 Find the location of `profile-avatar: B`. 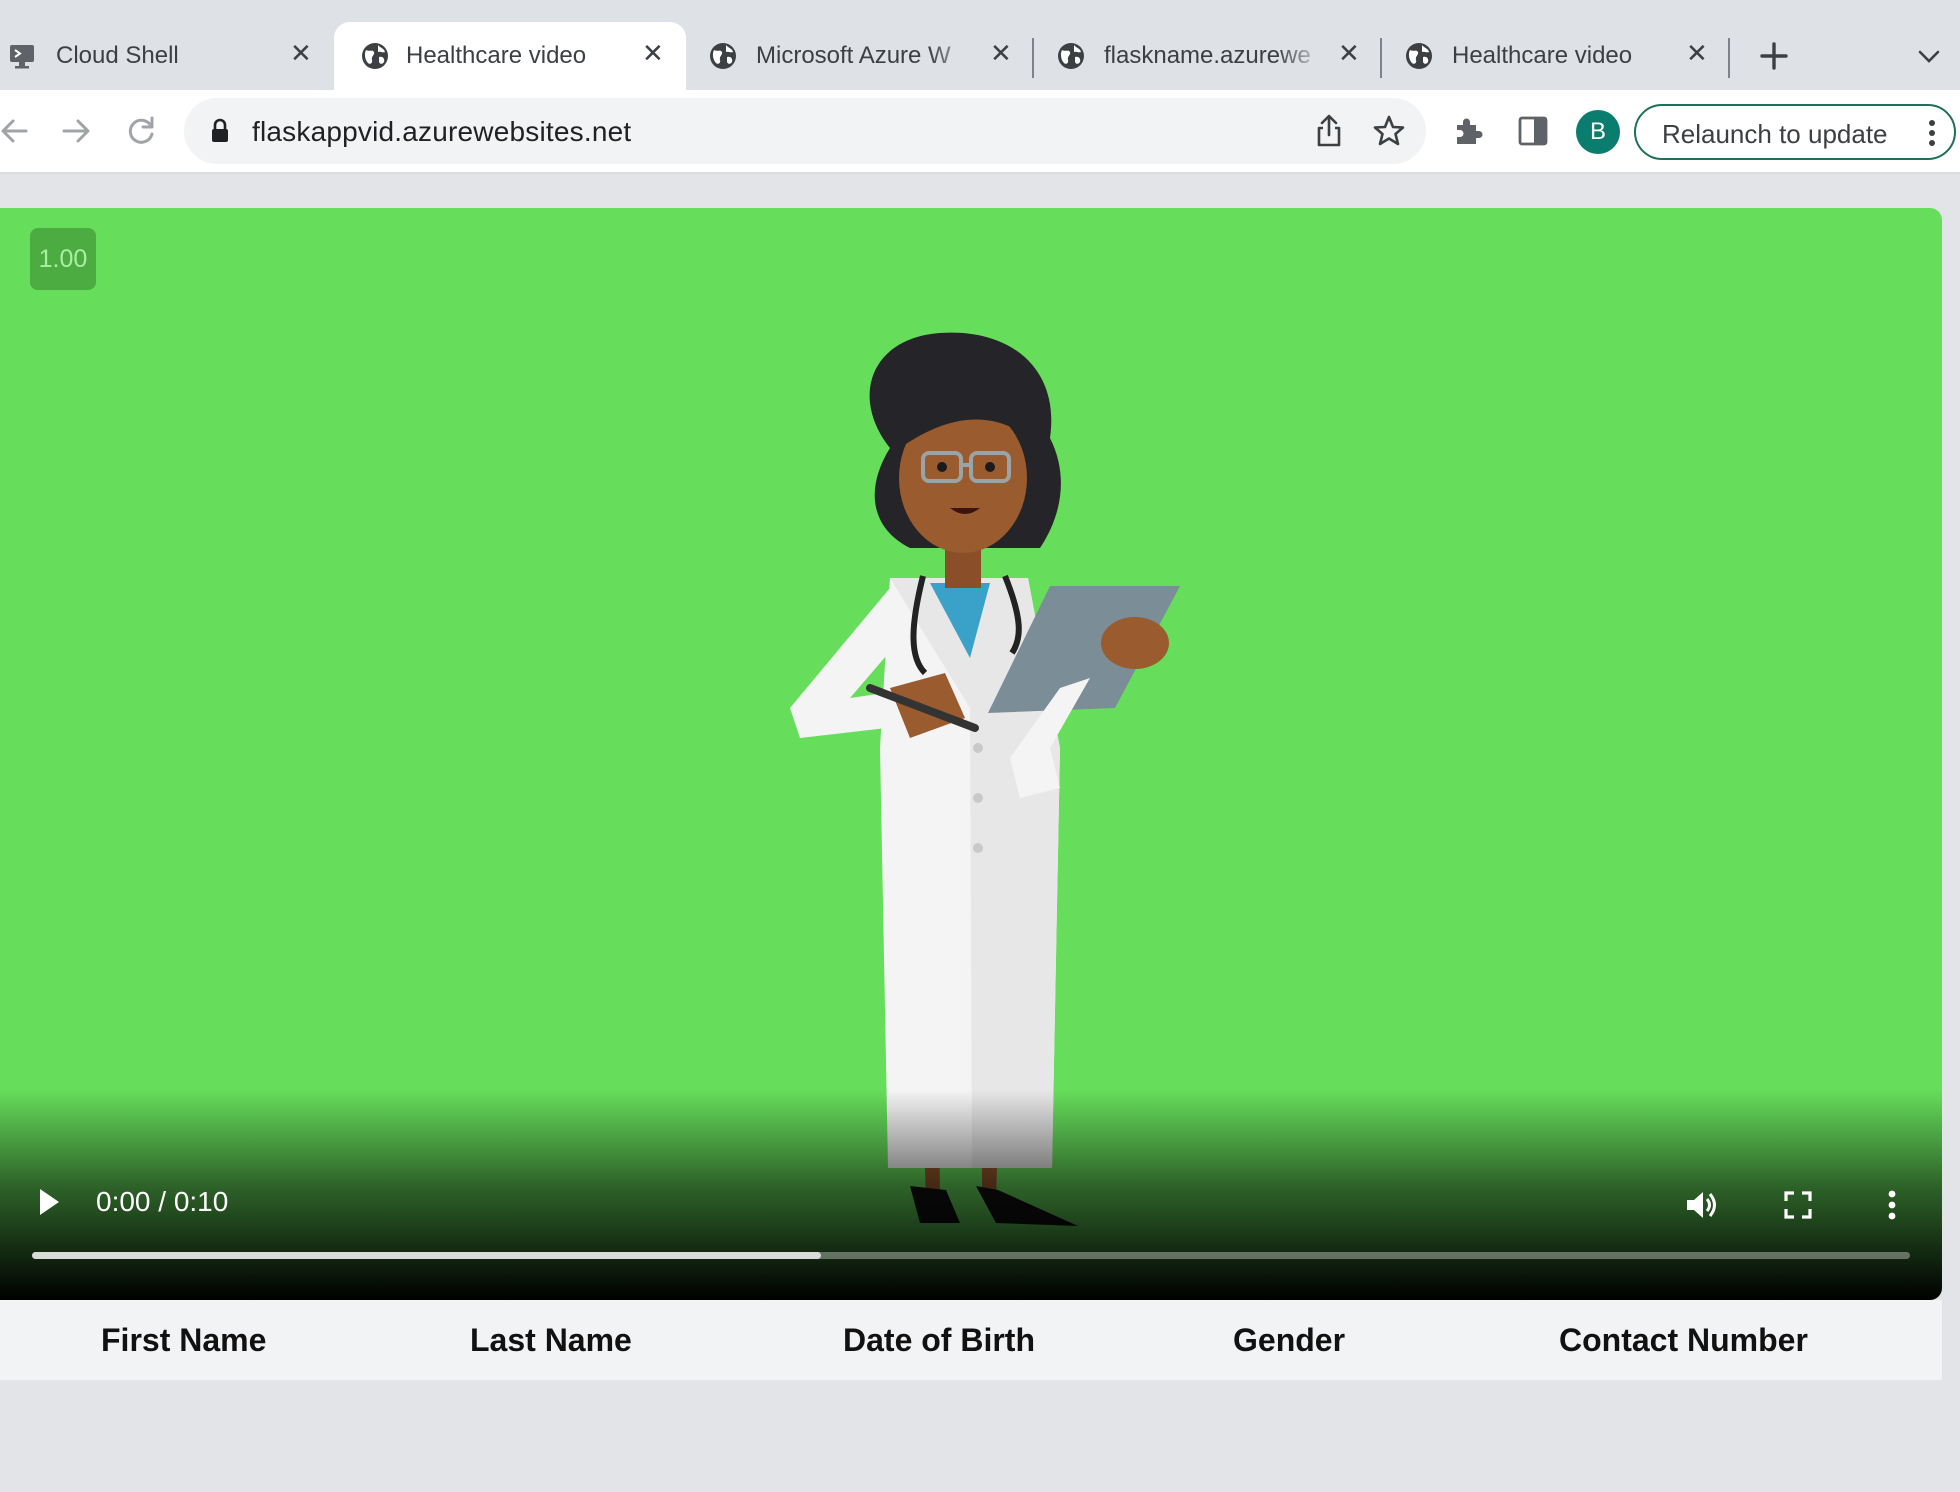

profile-avatar: B is located at coordinates (1598, 132).